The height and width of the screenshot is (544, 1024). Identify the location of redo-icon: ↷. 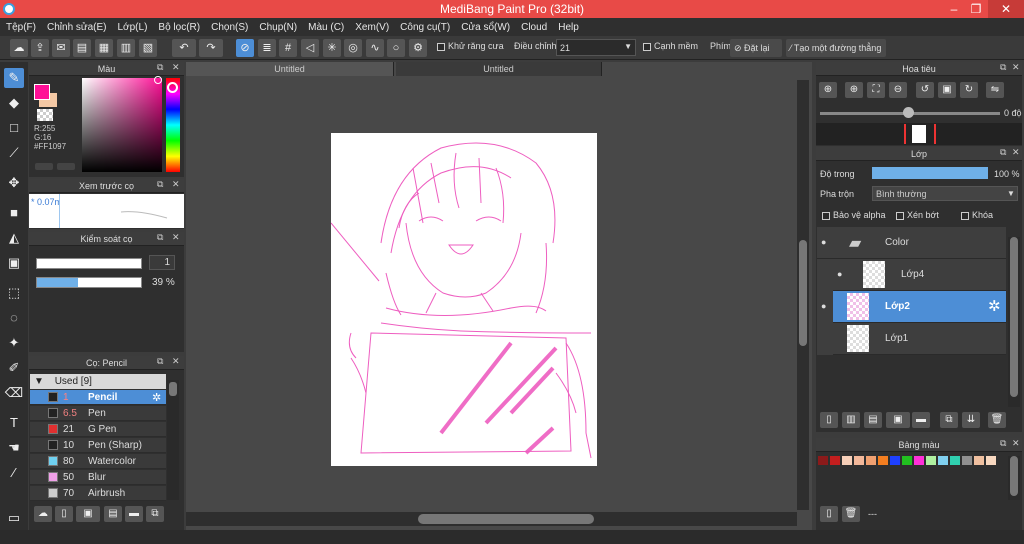
(211, 48).